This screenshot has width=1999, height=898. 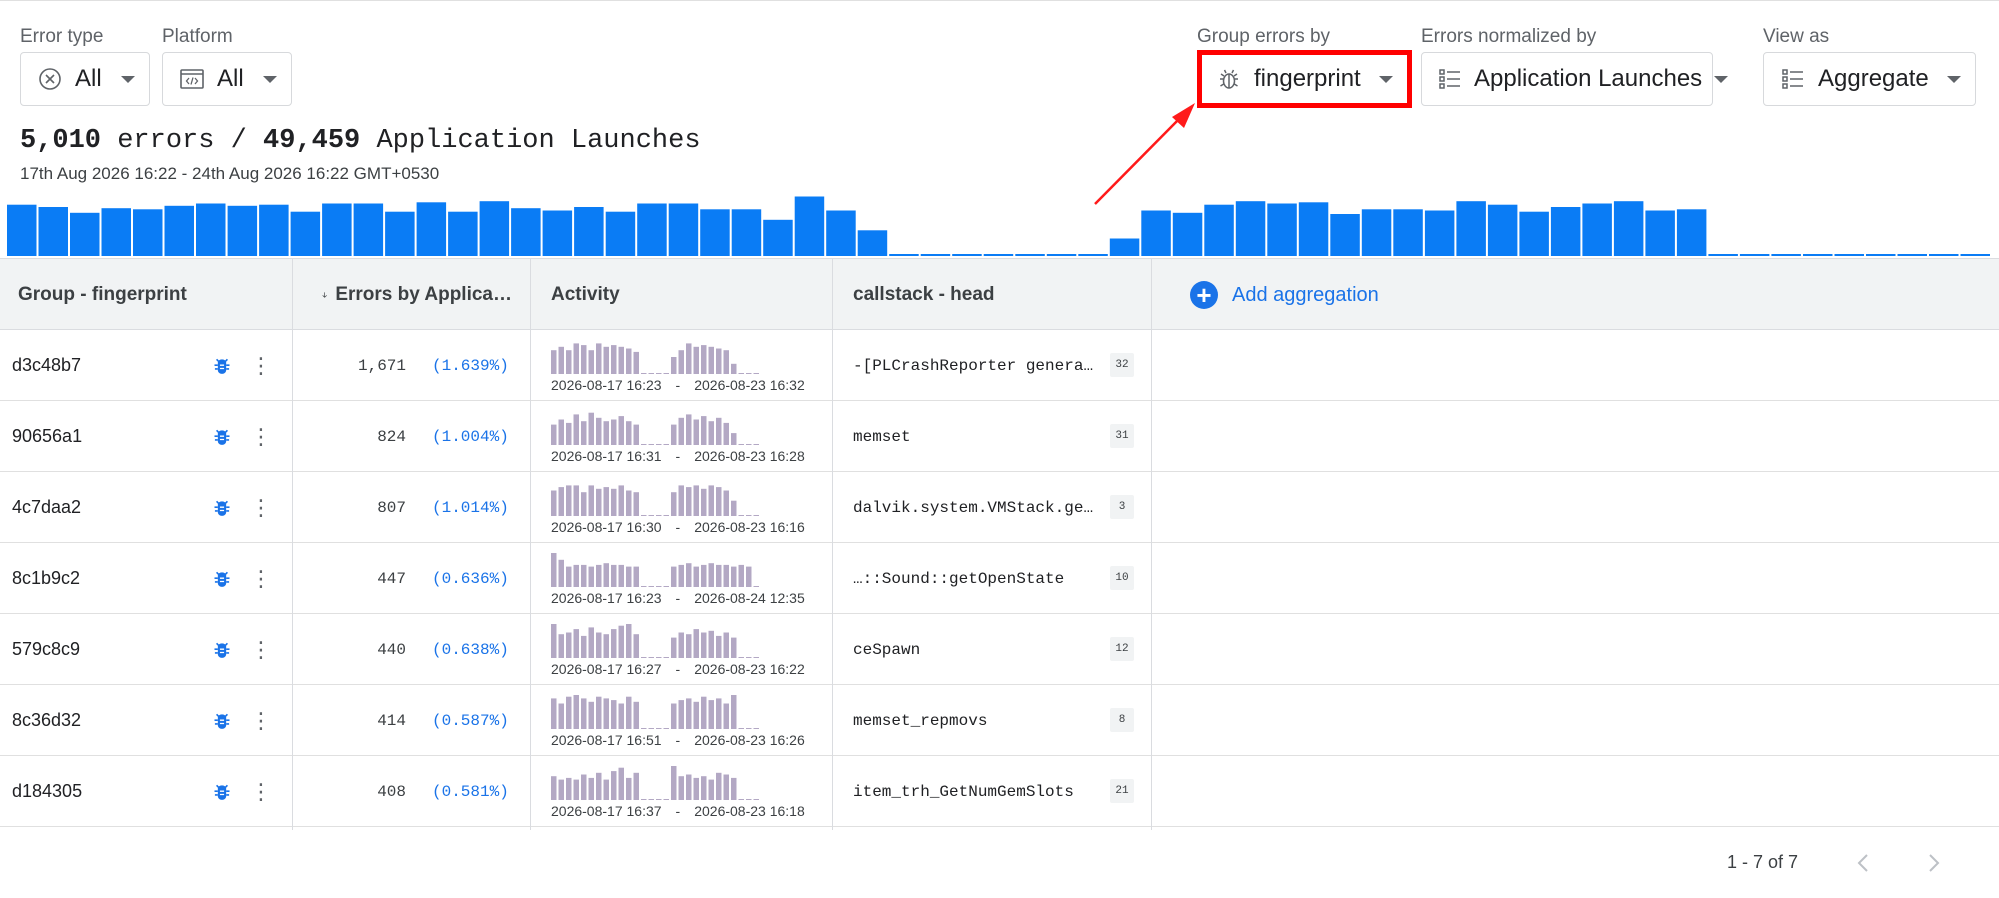 What do you see at coordinates (975, 578) in the screenshot?
I see `callstack-head: …::Sound::getOpenState` at bounding box center [975, 578].